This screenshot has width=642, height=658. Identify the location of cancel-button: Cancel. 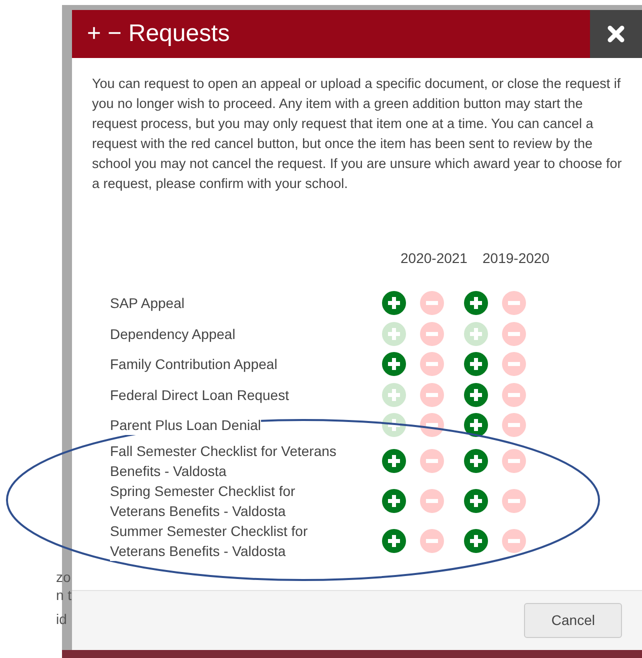
(573, 620).